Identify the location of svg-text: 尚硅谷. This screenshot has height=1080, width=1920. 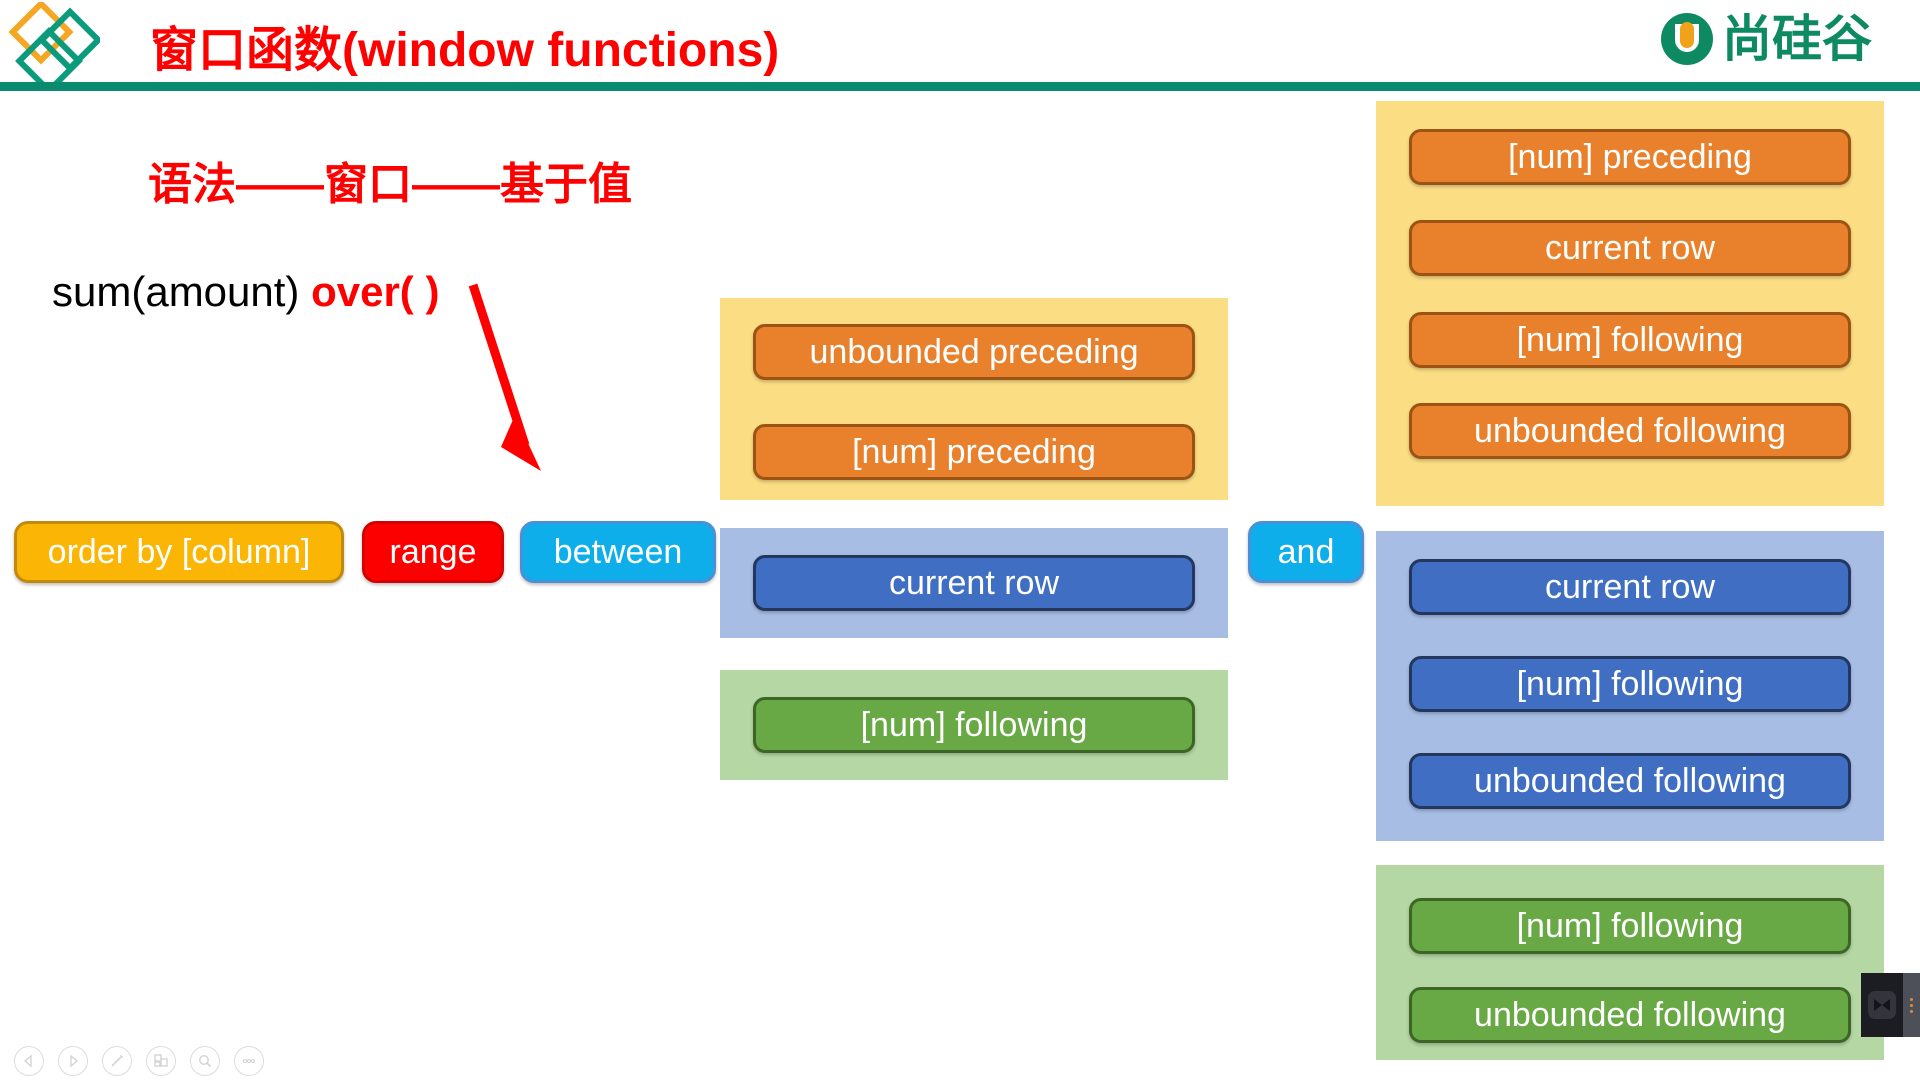
(1797, 39).